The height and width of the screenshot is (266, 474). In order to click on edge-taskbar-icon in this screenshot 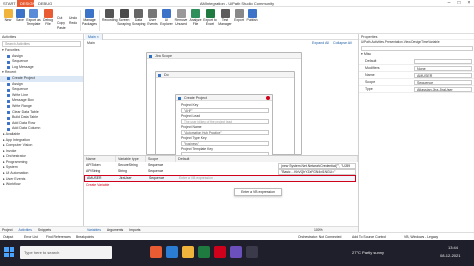, I will do `click(172, 252)`.